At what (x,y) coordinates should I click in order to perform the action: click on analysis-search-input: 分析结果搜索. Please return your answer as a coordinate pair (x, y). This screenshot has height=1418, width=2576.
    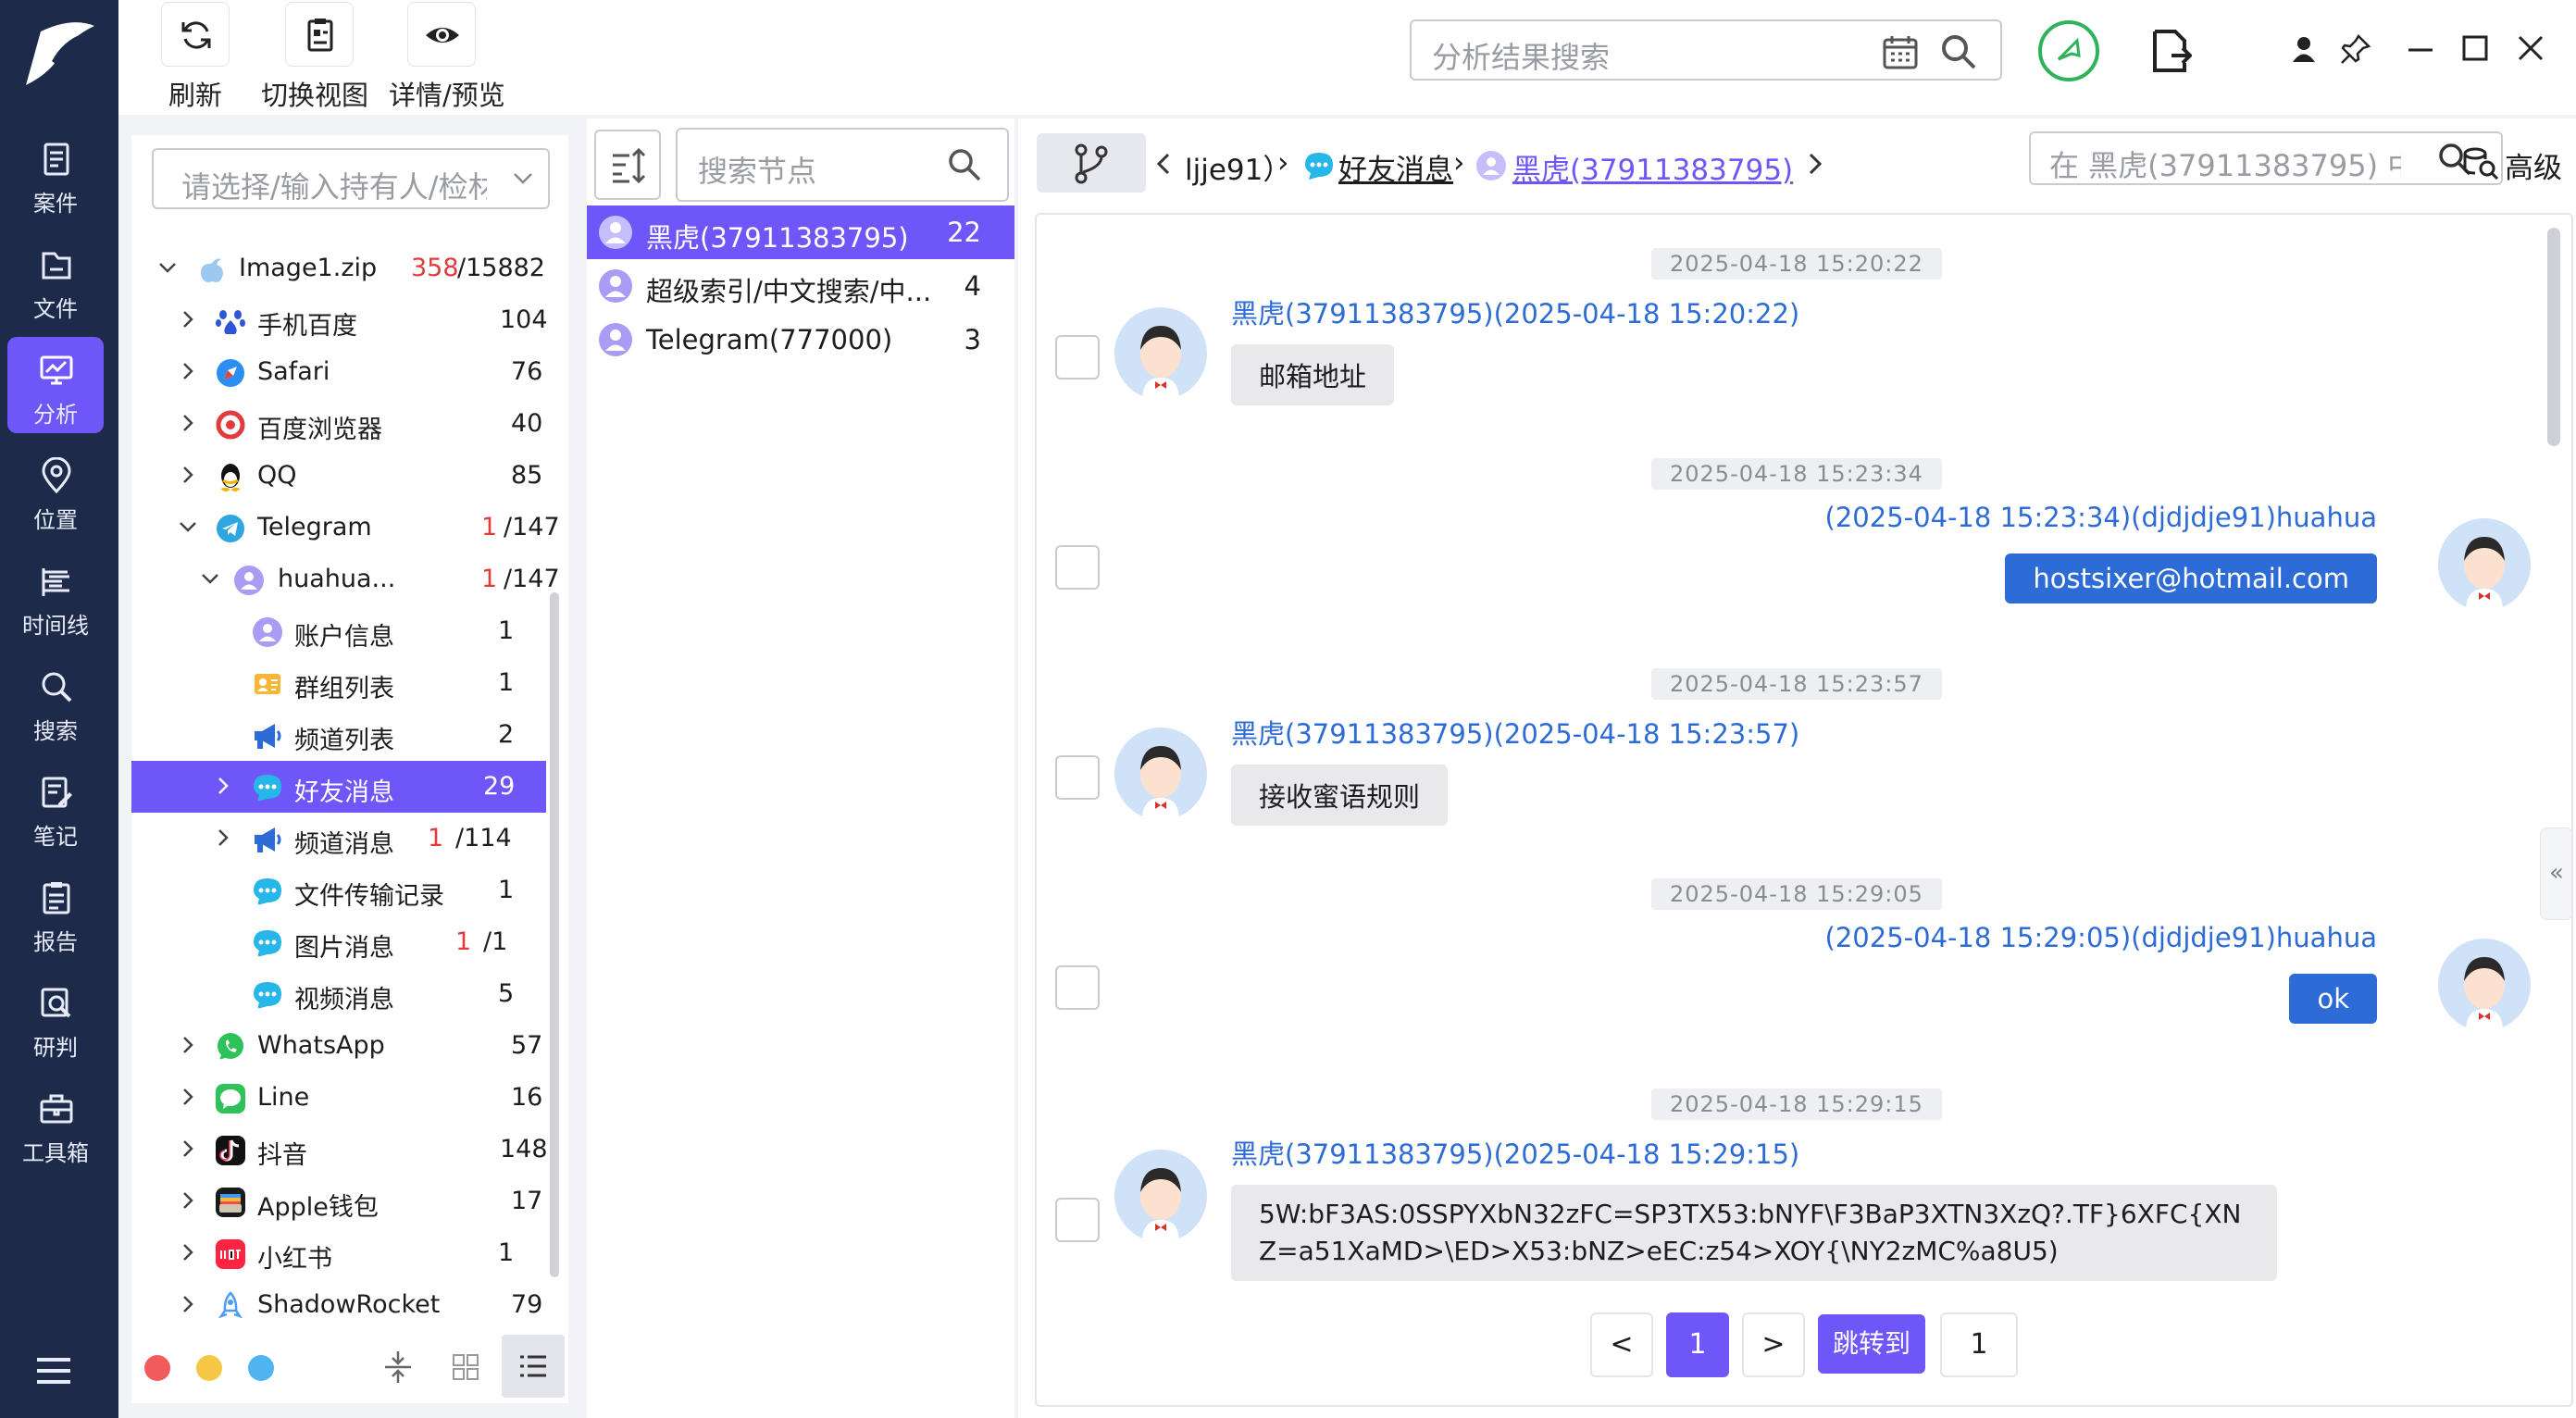
    Looking at the image, I should click on (1706, 50).